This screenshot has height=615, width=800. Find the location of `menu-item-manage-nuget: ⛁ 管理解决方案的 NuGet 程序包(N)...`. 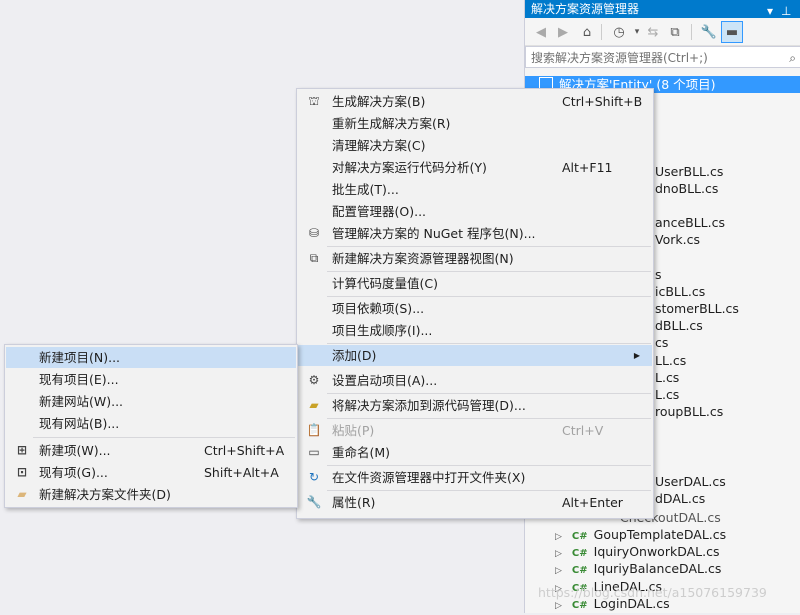

menu-item-manage-nuget: ⛁ 管理解决方案的 NuGet 程序包(N)... is located at coordinates (475, 233).